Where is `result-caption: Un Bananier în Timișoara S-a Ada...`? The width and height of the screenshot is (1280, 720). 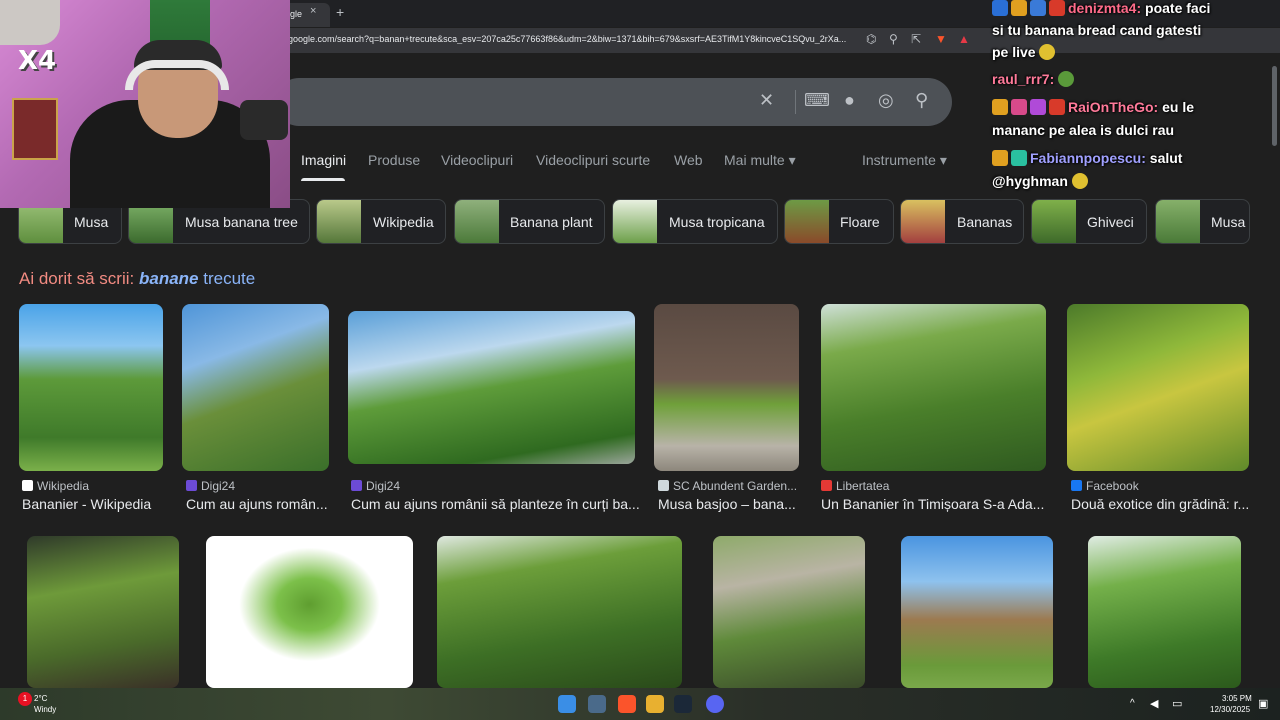 result-caption: Un Bananier în Timișoara S-a Ada... is located at coordinates (935, 504).